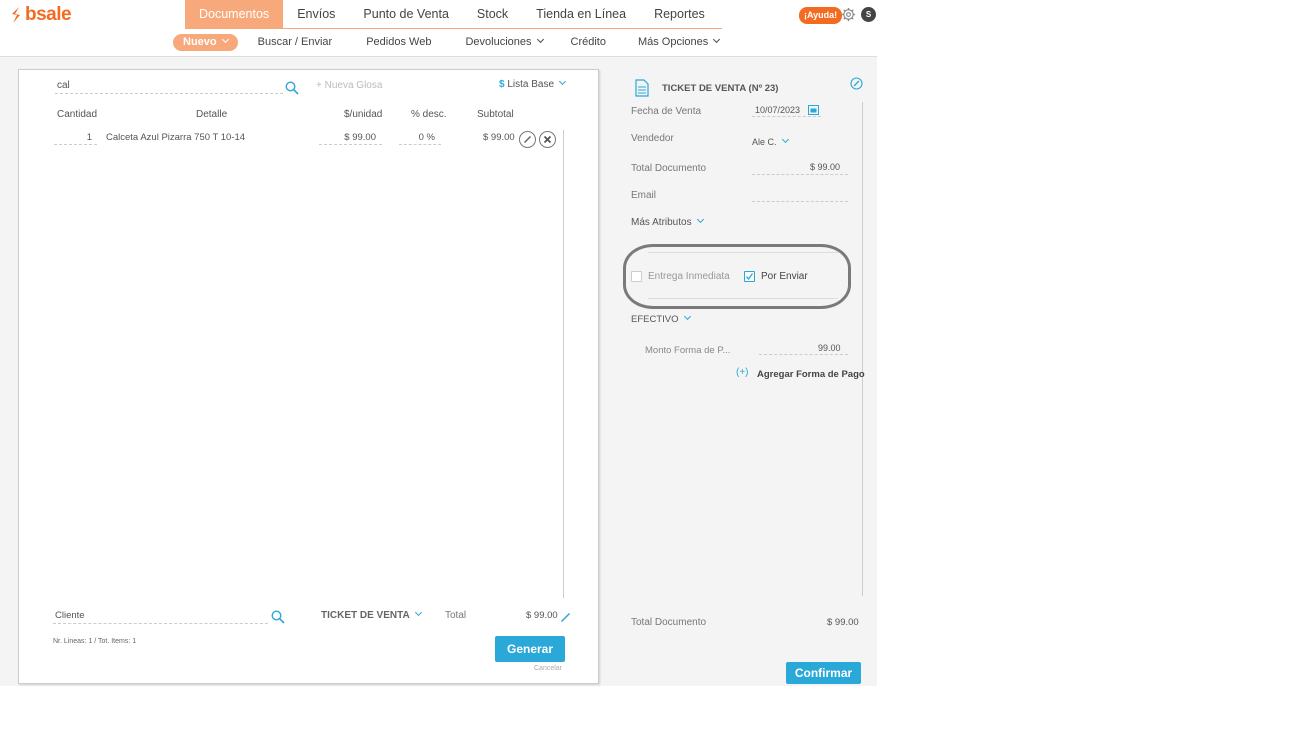 This screenshot has height=732, width=1290. Describe the element at coordinates (652, 138) in the screenshot. I see `vendedor-label: Vendedor` at that location.